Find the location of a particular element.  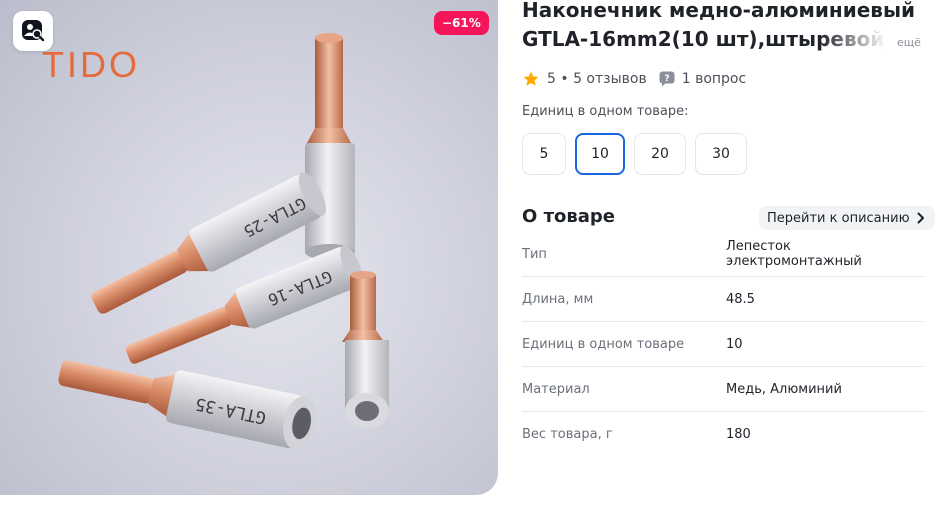

spec-row: Вес товара, г 180 is located at coordinates (723, 434).